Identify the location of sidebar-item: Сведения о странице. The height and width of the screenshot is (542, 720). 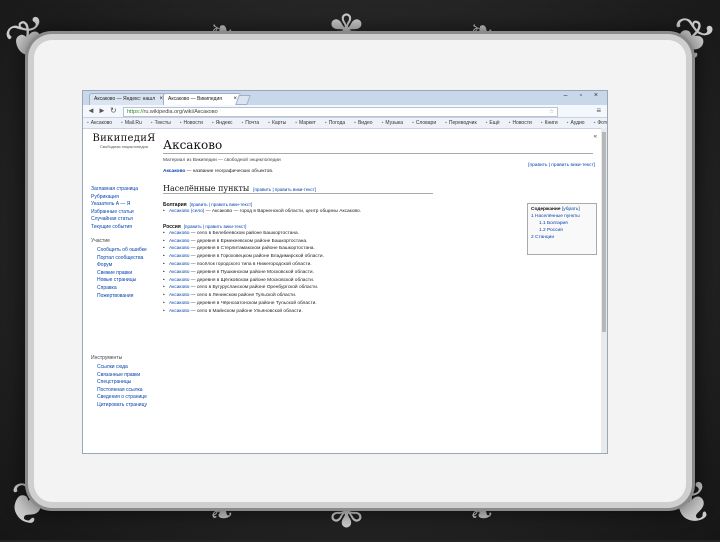
(122, 398).